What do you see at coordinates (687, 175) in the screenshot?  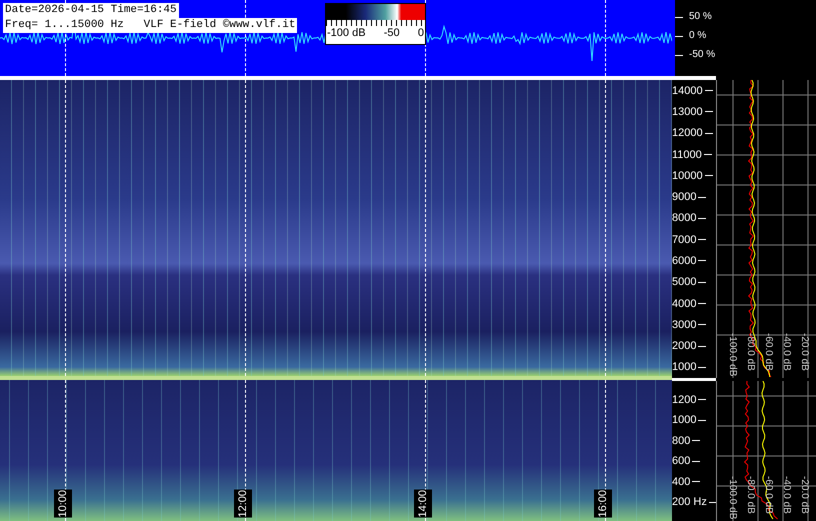 I see `frequency-label: 10000` at bounding box center [687, 175].